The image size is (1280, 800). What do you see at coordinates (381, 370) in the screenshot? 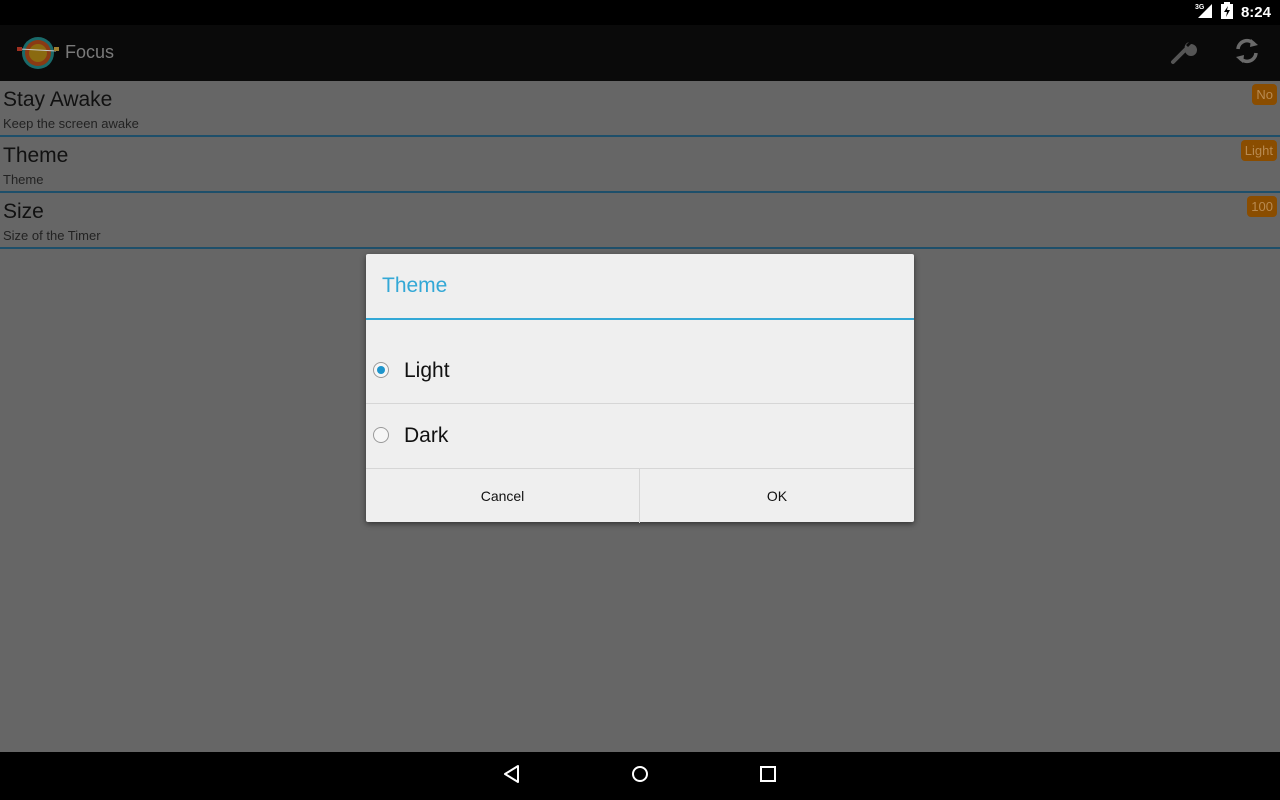
I see `radio-button-checked` at bounding box center [381, 370].